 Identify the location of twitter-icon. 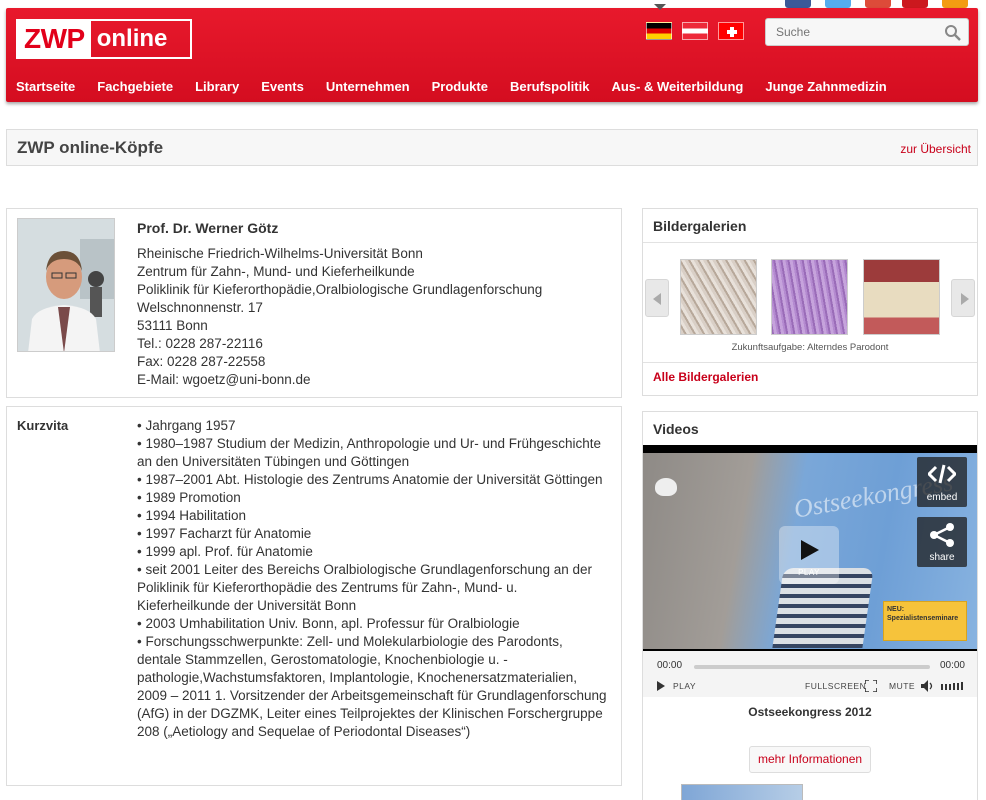
(838, 4).